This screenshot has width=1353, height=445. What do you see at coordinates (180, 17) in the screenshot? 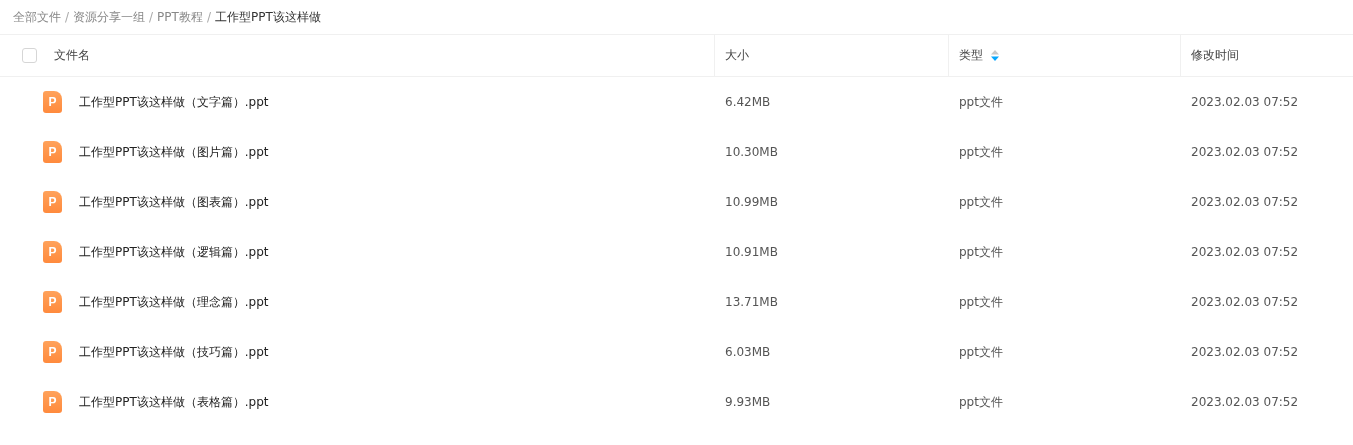
I see `breadcrumb-link: PPT教程` at bounding box center [180, 17].